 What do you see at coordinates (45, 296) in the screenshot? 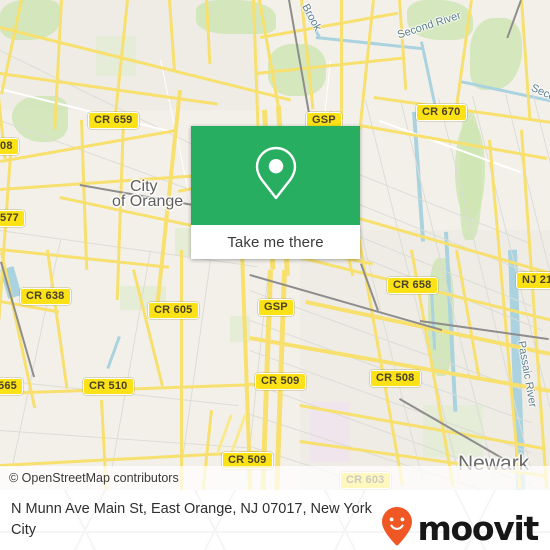
I see `road-shield: CR 638` at bounding box center [45, 296].